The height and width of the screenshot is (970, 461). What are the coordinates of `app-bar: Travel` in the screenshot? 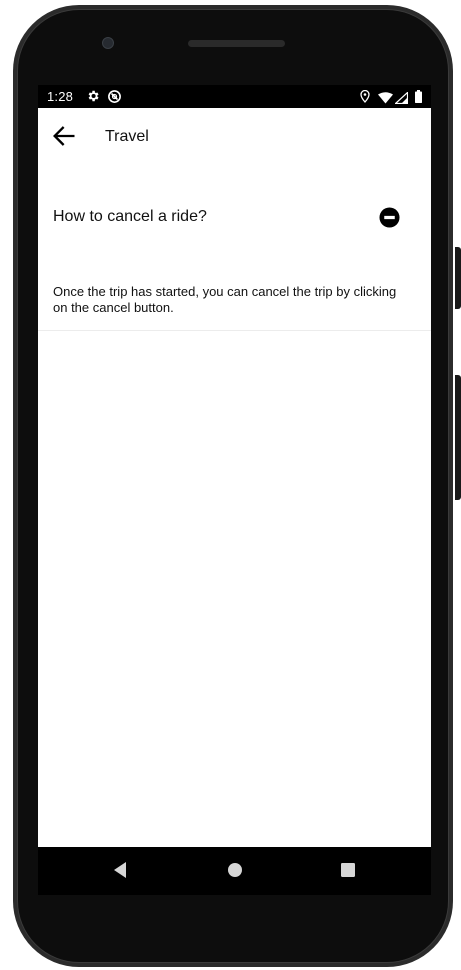 It's located at (234, 136).